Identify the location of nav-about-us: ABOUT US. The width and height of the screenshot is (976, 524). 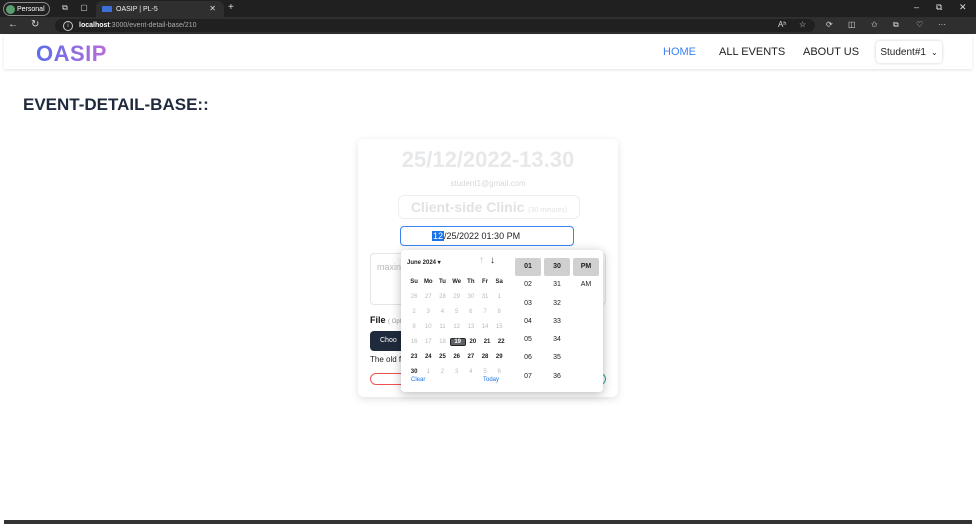
(831, 52).